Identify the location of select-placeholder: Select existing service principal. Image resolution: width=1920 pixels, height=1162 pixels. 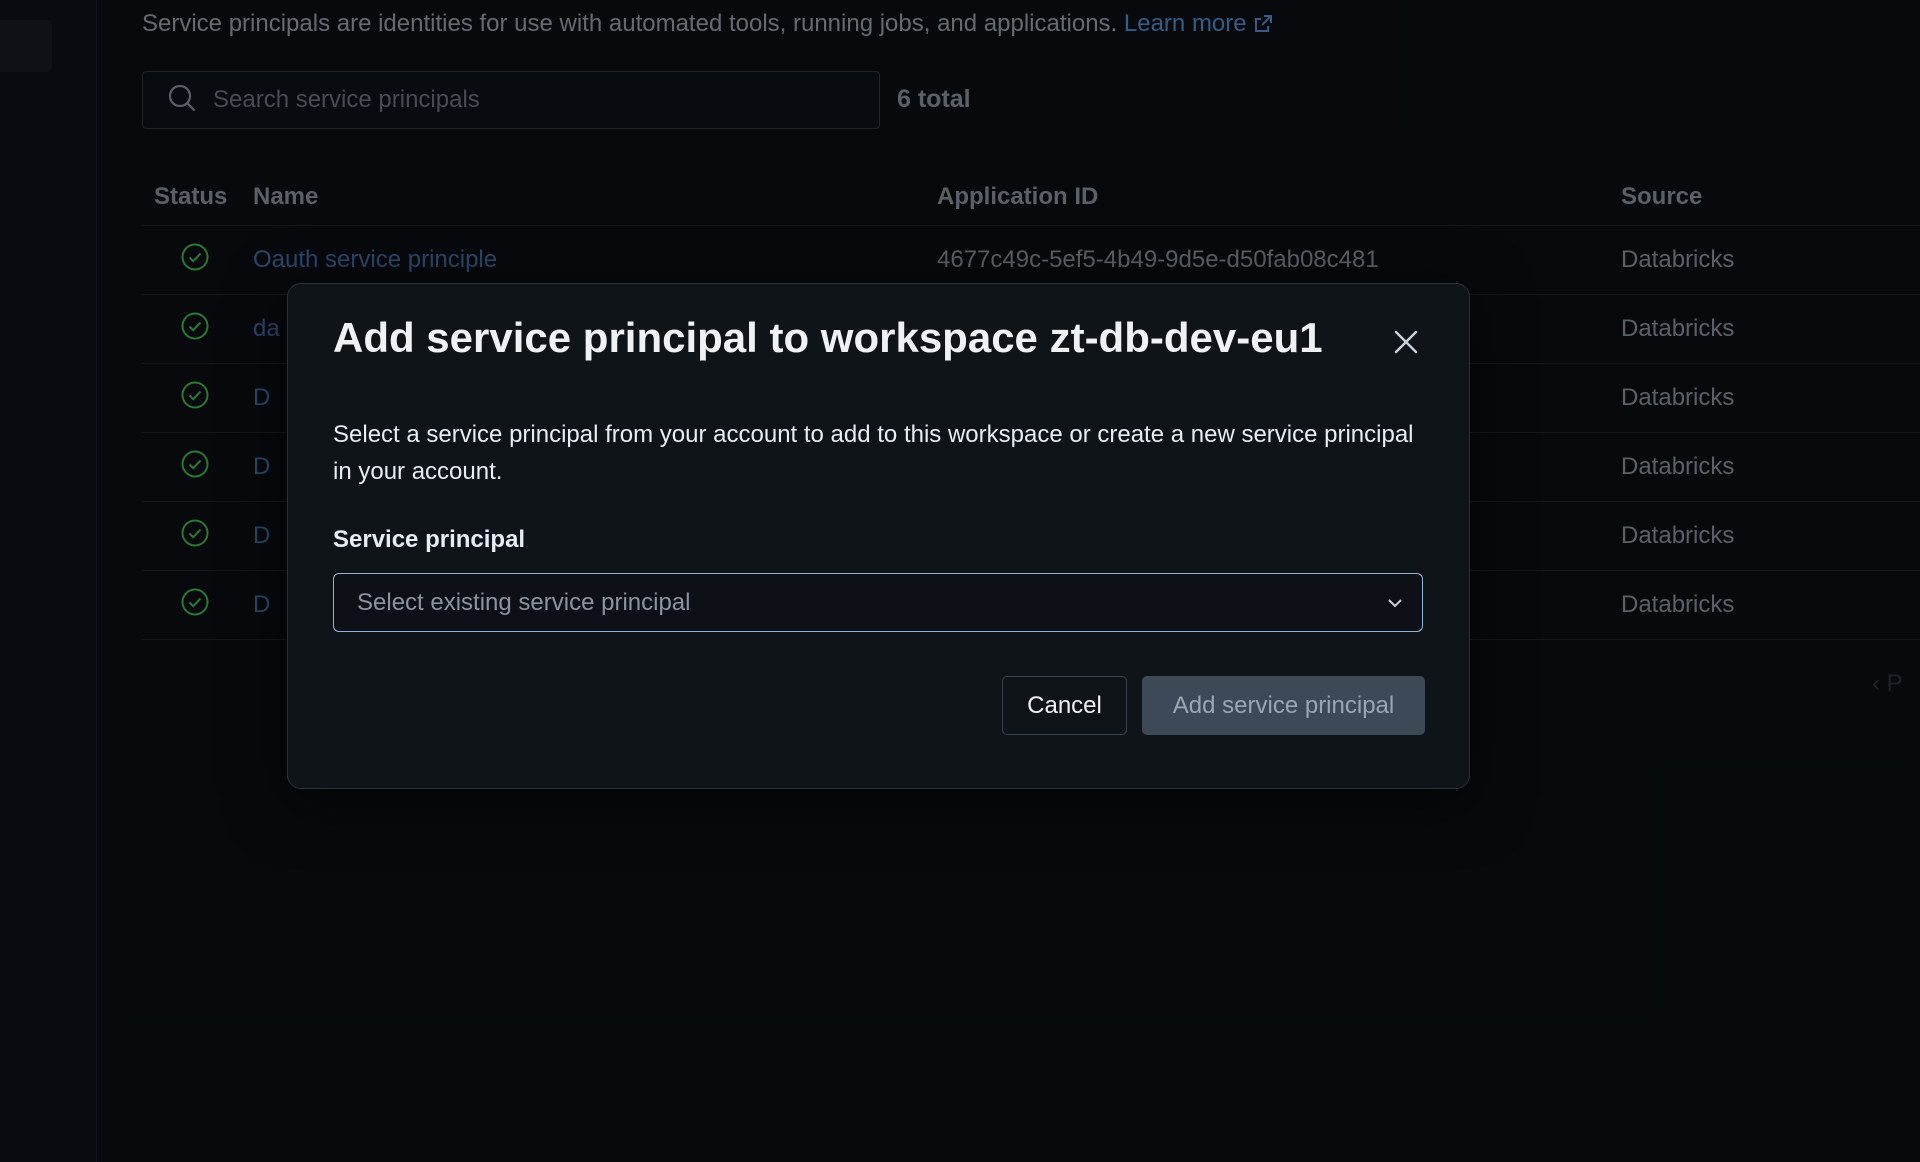
(524, 602).